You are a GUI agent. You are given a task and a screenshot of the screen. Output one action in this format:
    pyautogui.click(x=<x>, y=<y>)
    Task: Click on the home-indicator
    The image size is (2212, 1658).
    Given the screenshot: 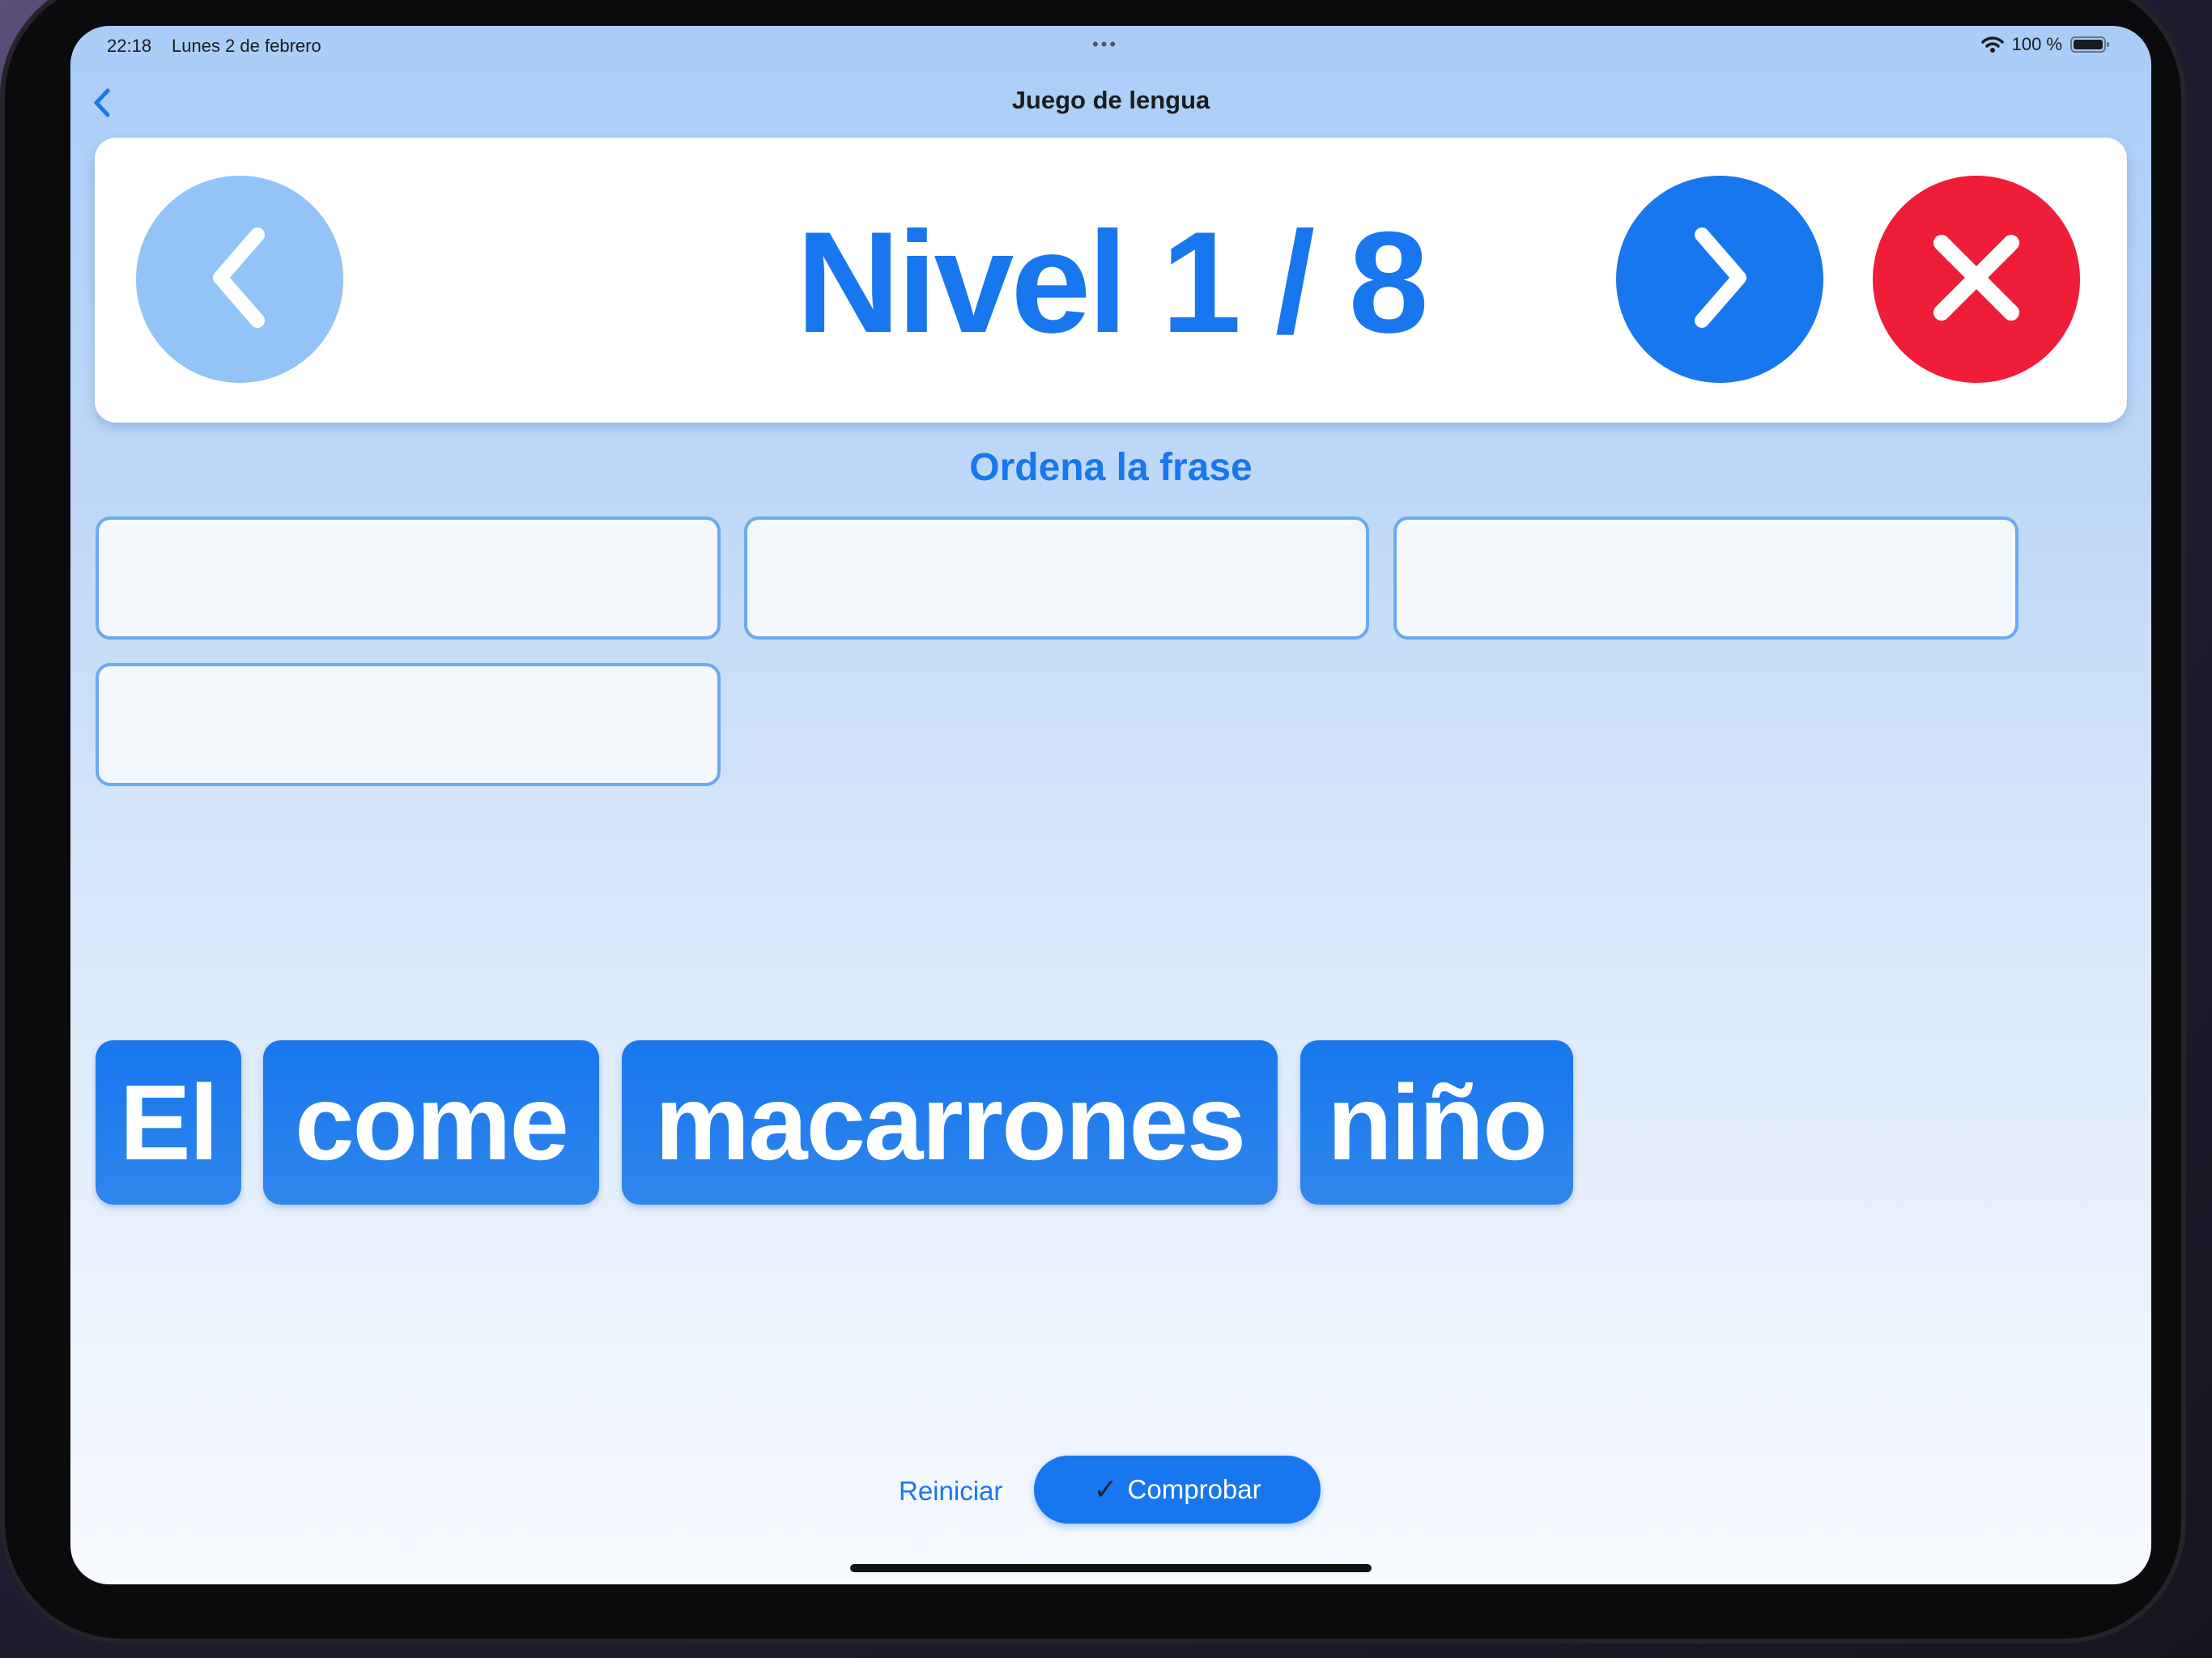 What is the action you would take?
    pyautogui.click(x=1111, y=1568)
    